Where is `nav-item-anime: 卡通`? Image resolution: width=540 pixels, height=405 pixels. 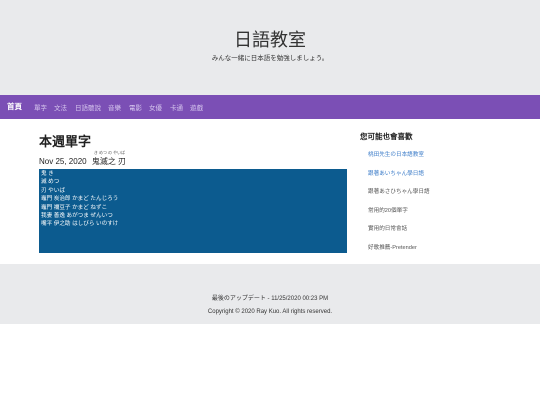
nav-item-anime: 卡通 is located at coordinates (176, 107).